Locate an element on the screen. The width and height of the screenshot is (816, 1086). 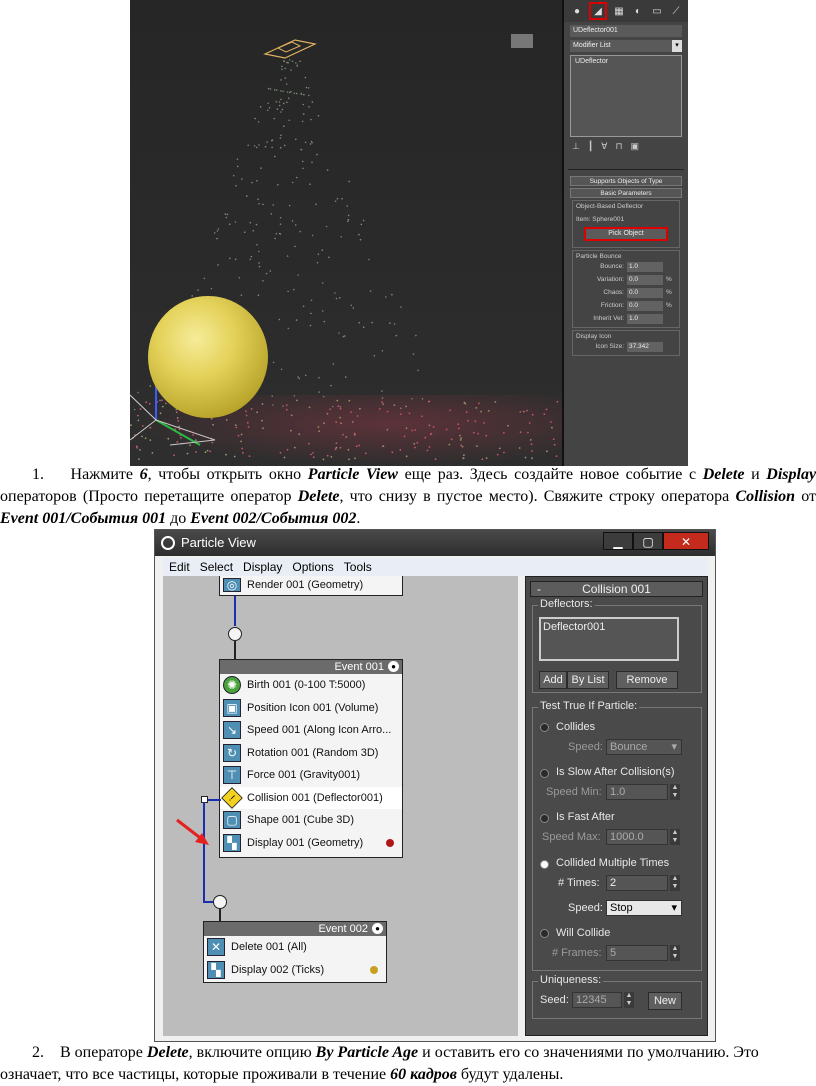
create-tab-icon: ● is located at coordinates (577, 11).